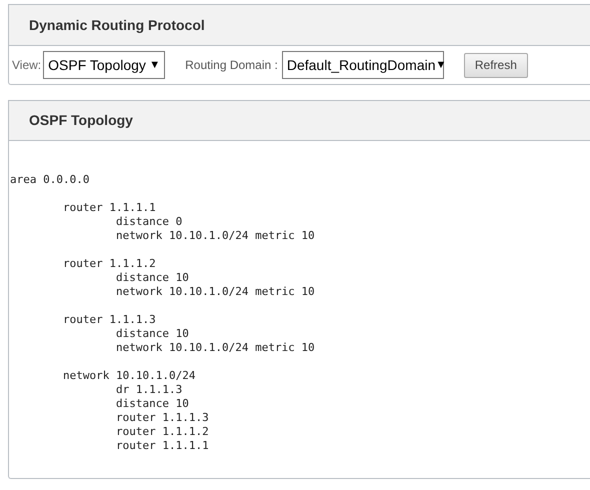 This screenshot has height=490, width=590. What do you see at coordinates (496, 65) in the screenshot?
I see `refresh-button: Refresh` at bounding box center [496, 65].